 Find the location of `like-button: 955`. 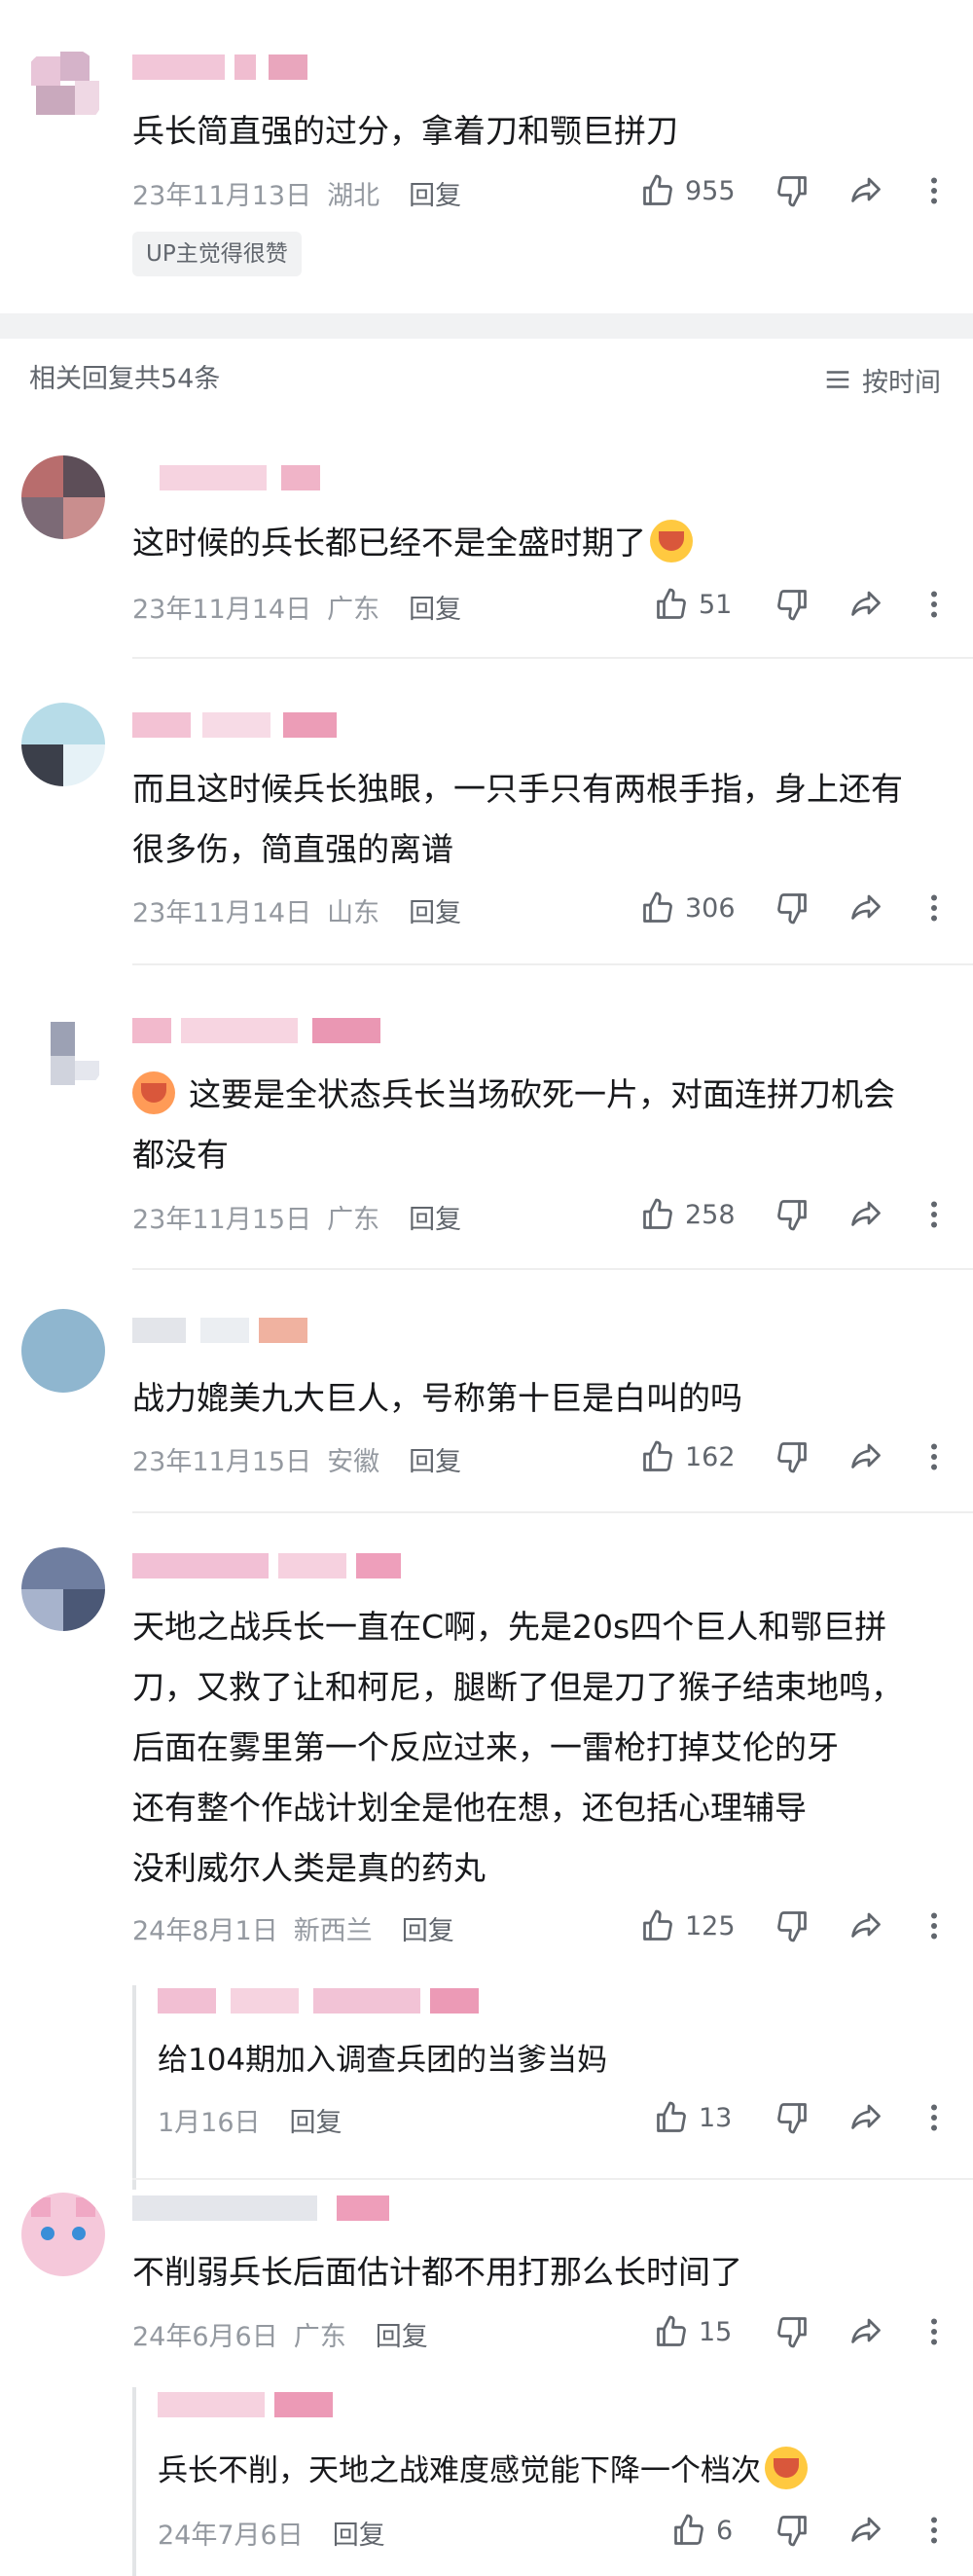

like-button: 955 is located at coordinates (688, 190).